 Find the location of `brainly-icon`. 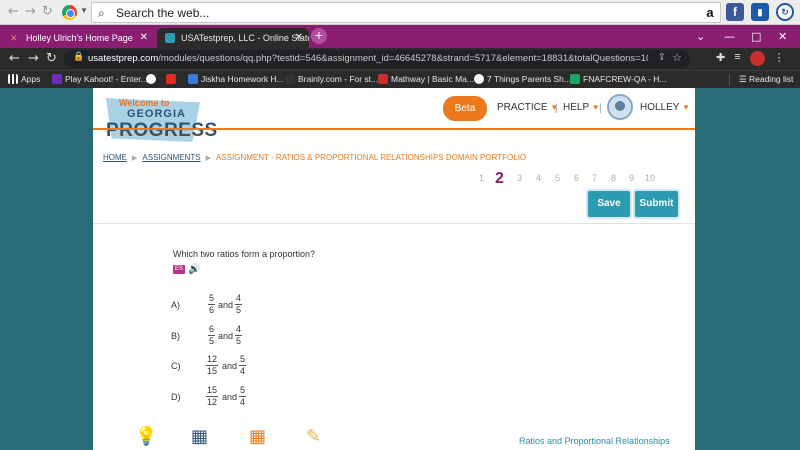

brainly-icon is located at coordinates (290, 79).